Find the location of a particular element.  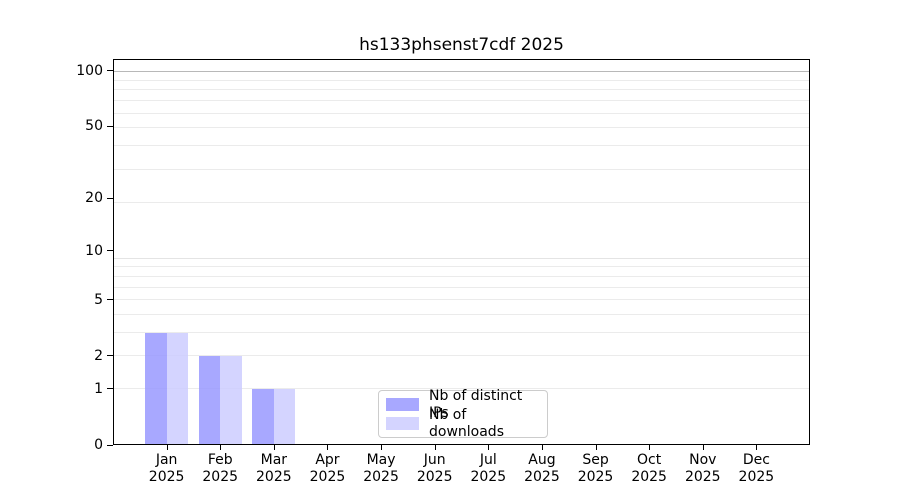

legend-item: Nb of downloads is located at coordinates (462, 423).